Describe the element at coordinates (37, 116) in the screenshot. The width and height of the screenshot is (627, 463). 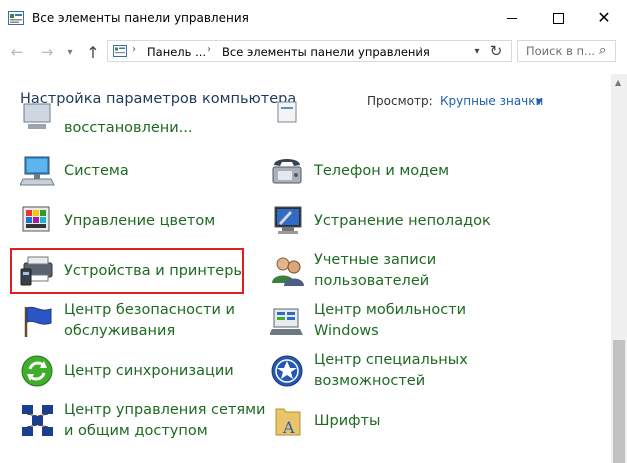
I see `recovery-icon` at that location.